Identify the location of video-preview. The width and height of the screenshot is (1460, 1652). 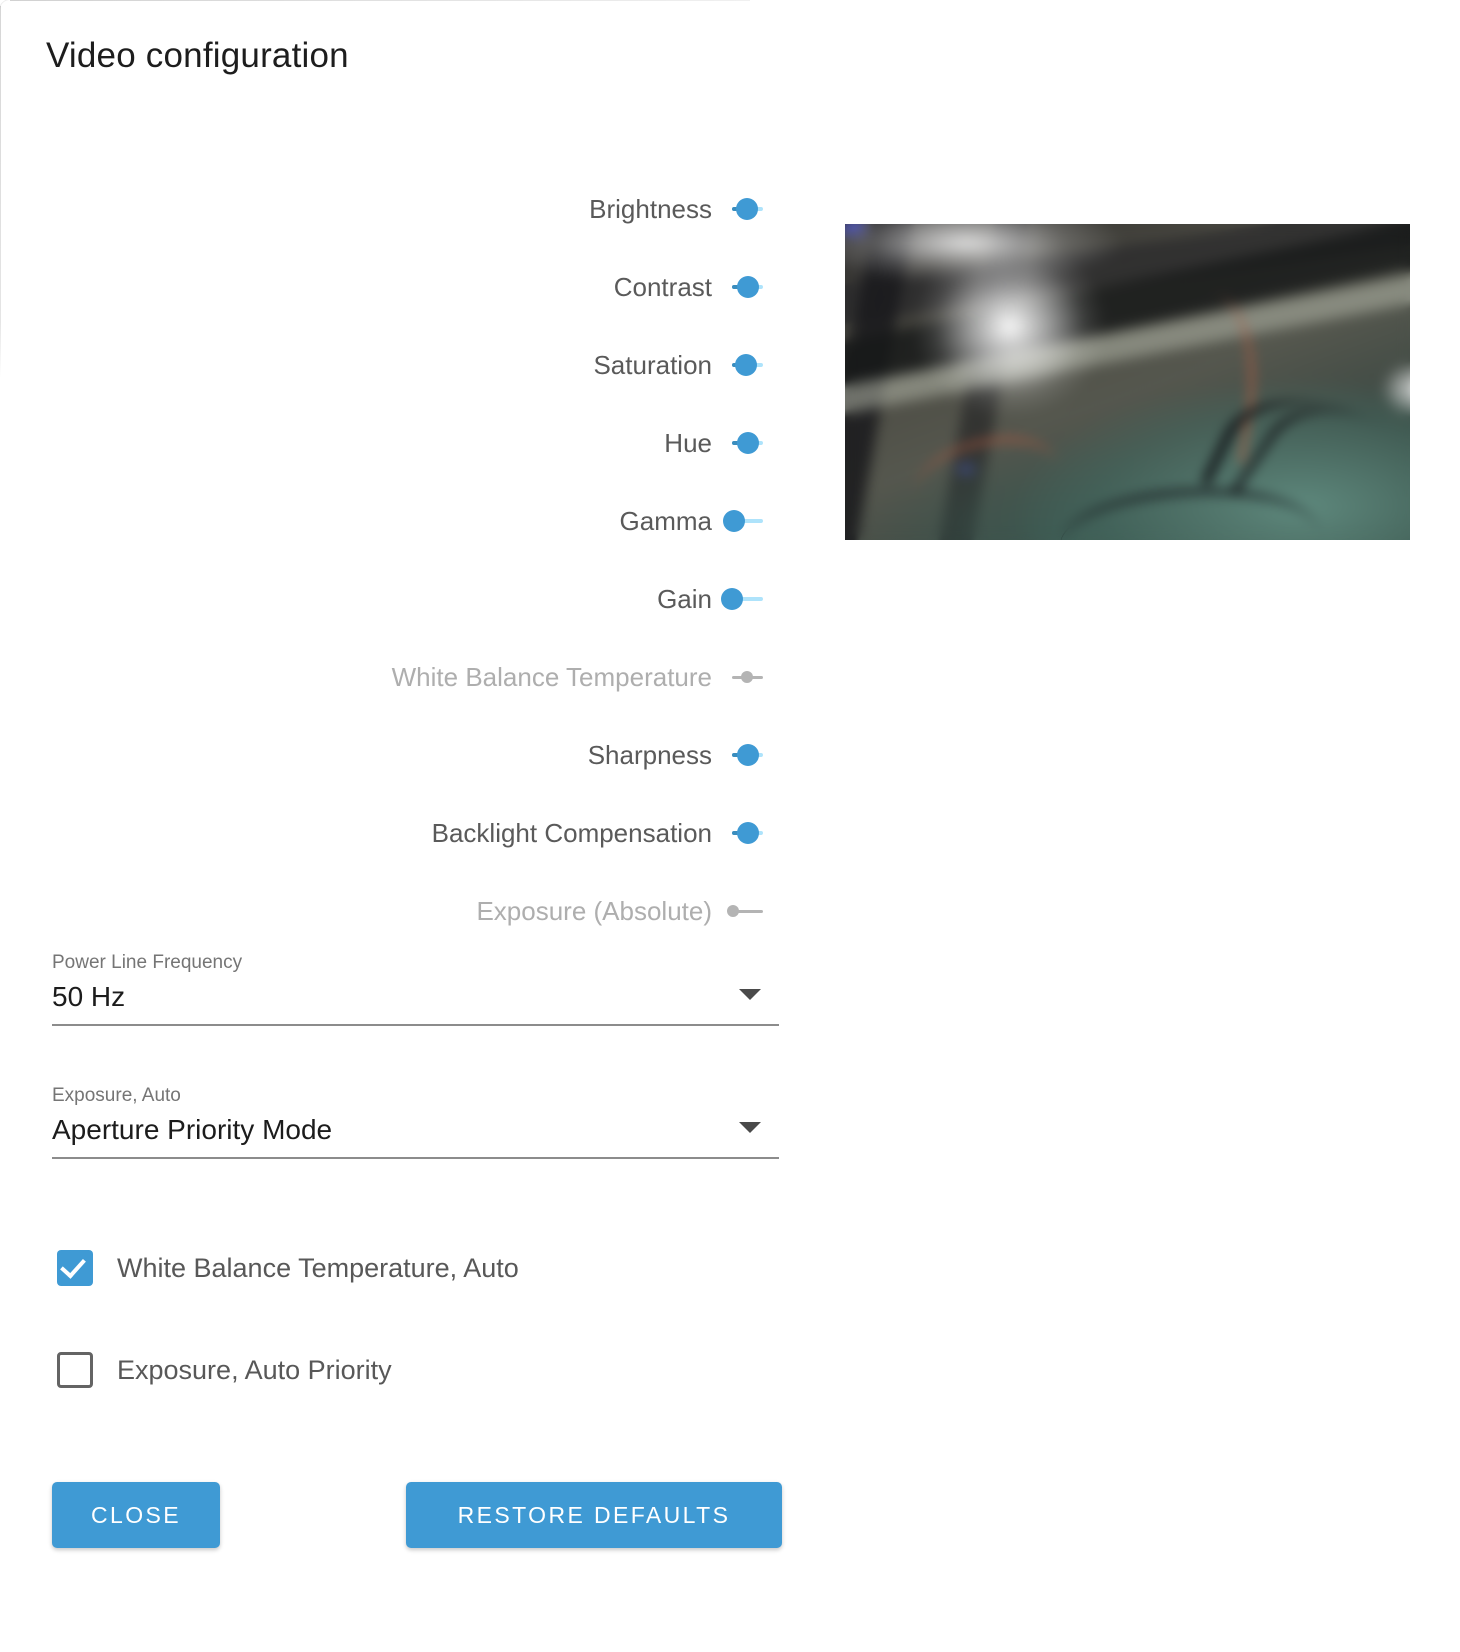
(1127, 382).